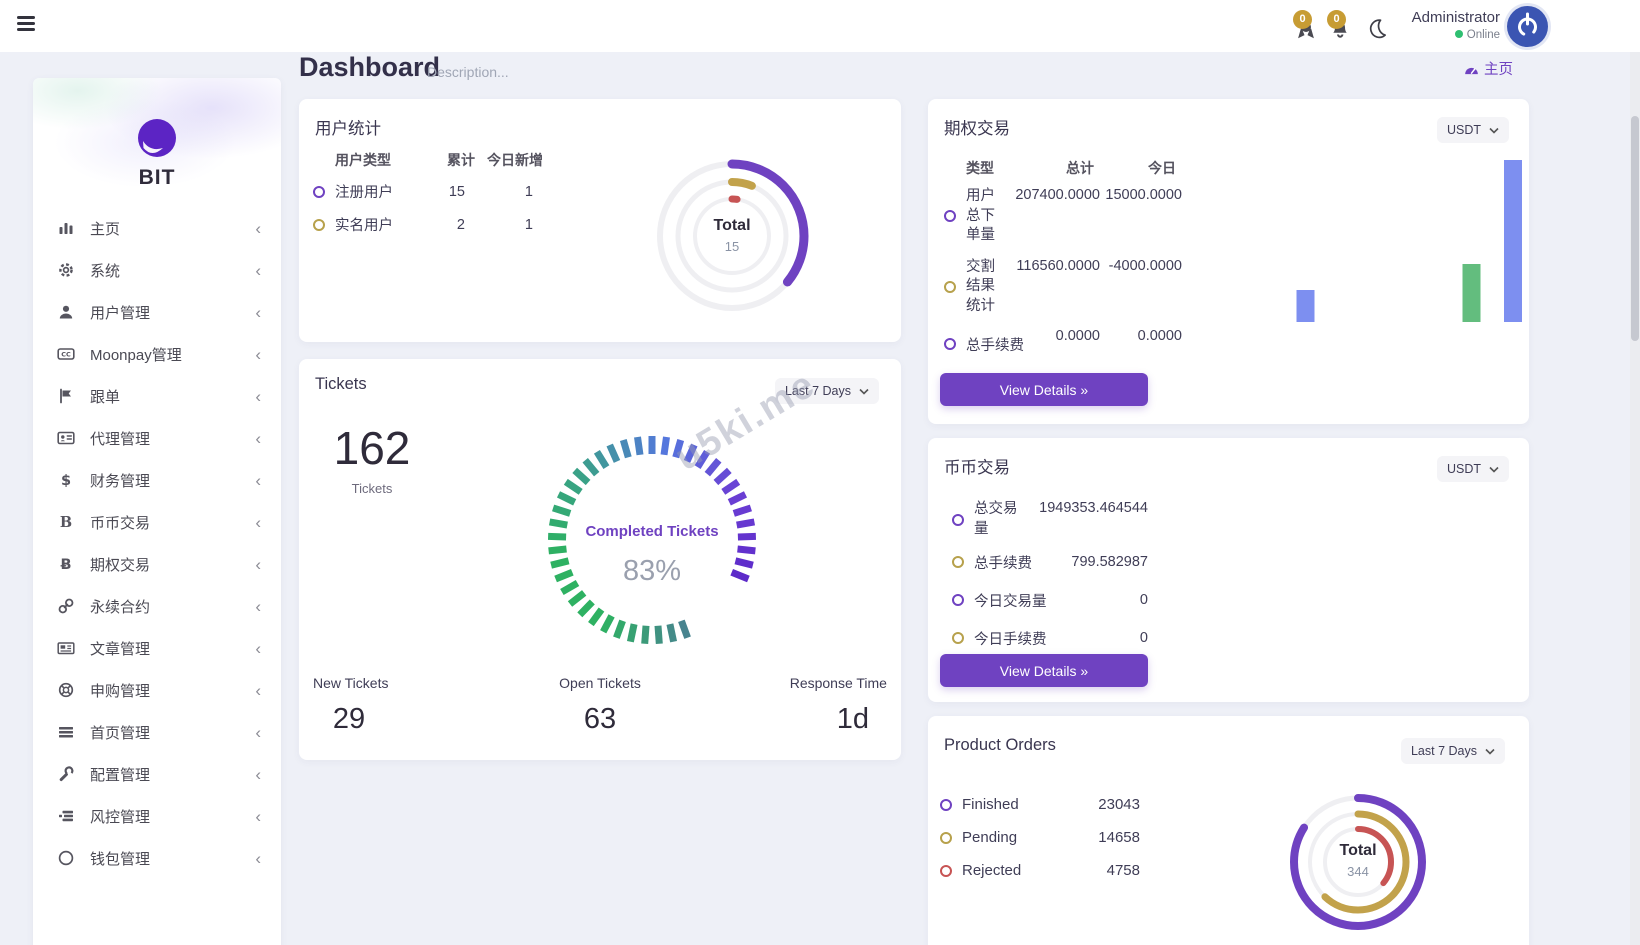  What do you see at coordinates (1109, 562) in the screenshot?
I see `row-value: 799.582987` at bounding box center [1109, 562].